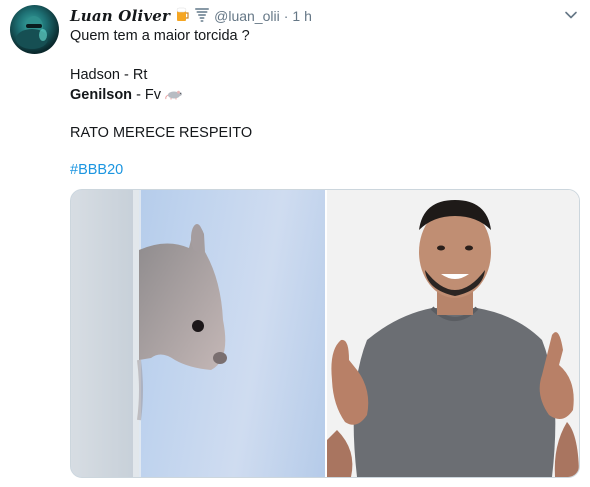  What do you see at coordinates (301, 16) in the screenshot?
I see `timestamp: 1 h` at bounding box center [301, 16].